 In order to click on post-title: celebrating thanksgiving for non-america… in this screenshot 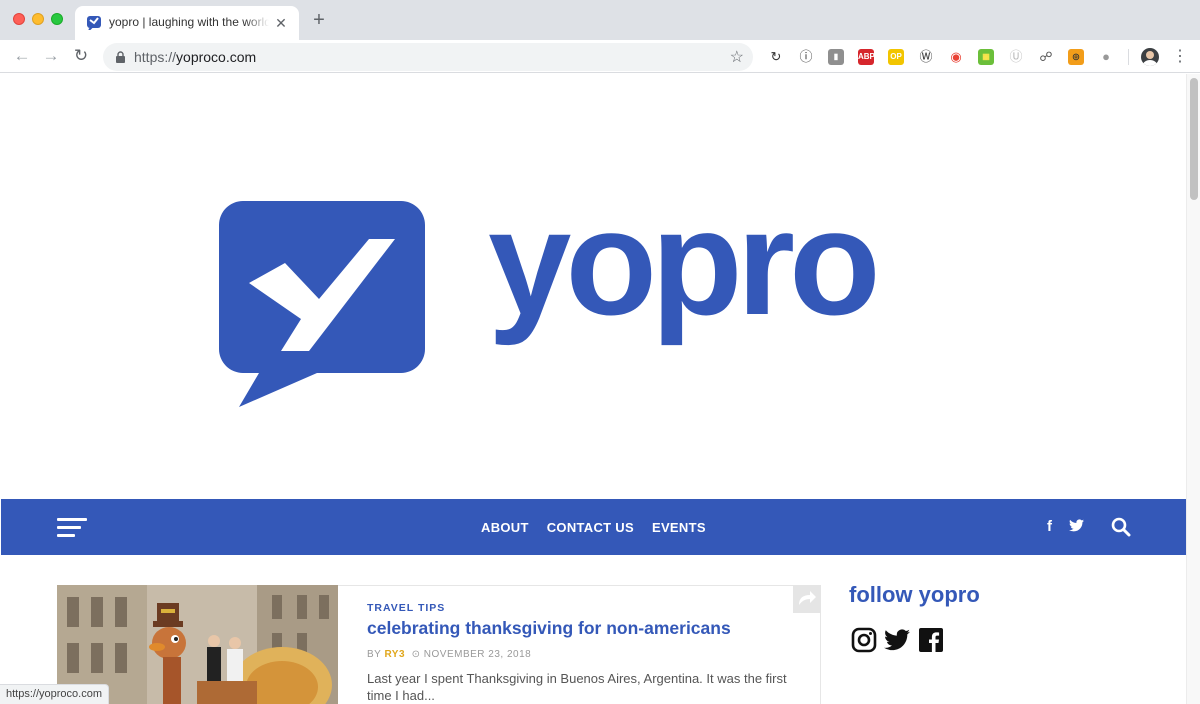, I will do `click(549, 628)`.